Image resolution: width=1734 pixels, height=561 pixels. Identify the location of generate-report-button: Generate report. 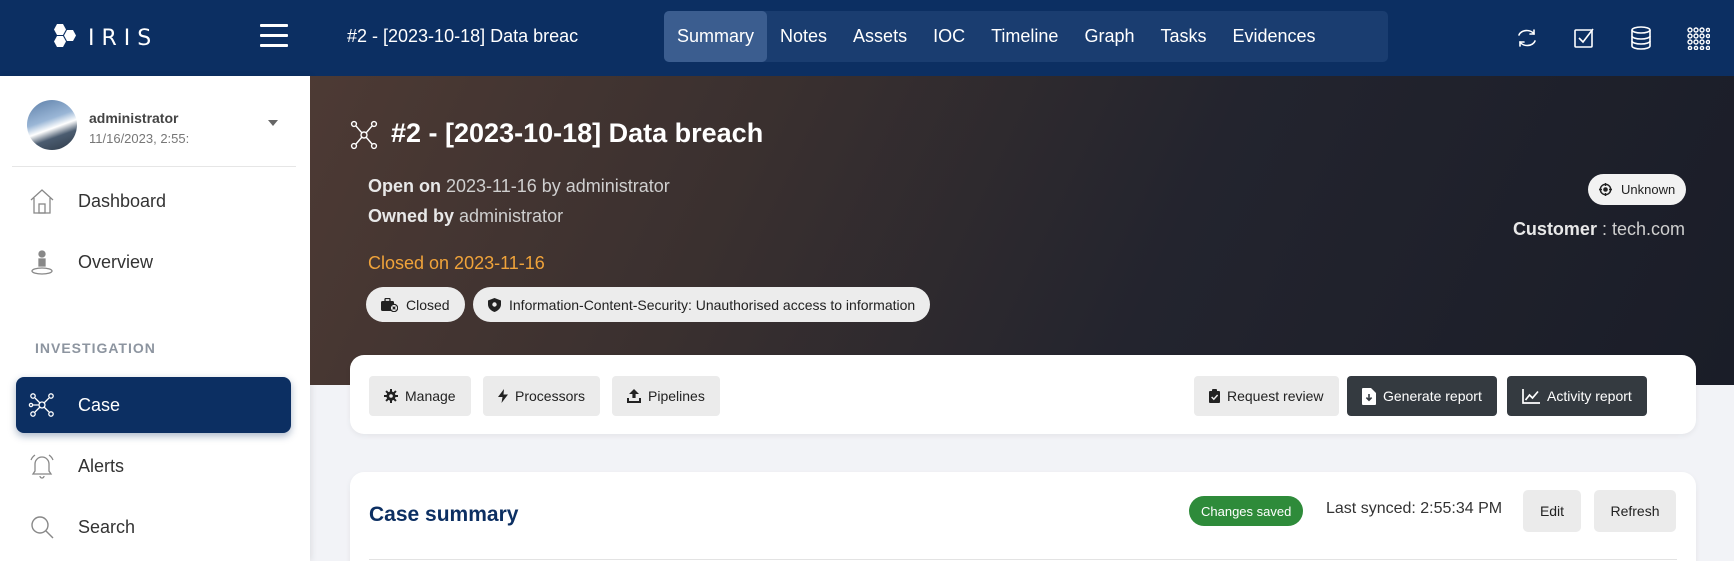
(1422, 396).